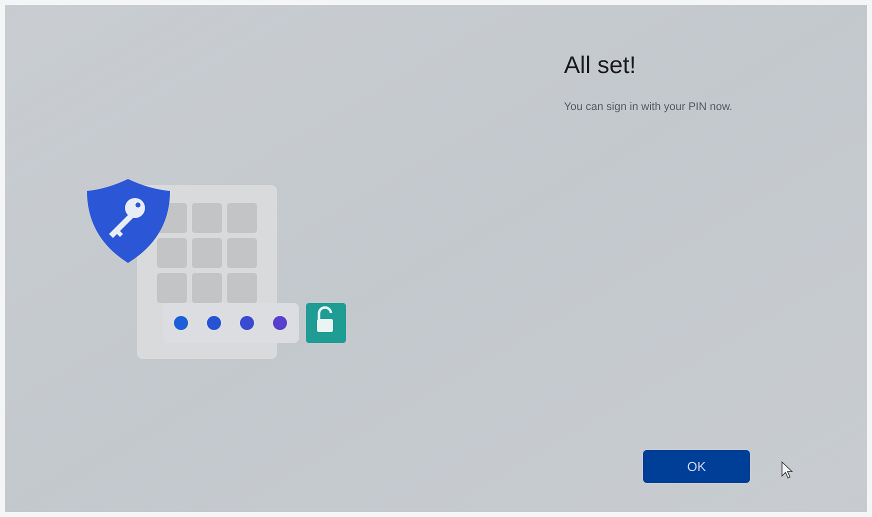  Describe the element at coordinates (128, 221) in the screenshot. I see `shield-key-icon` at that location.